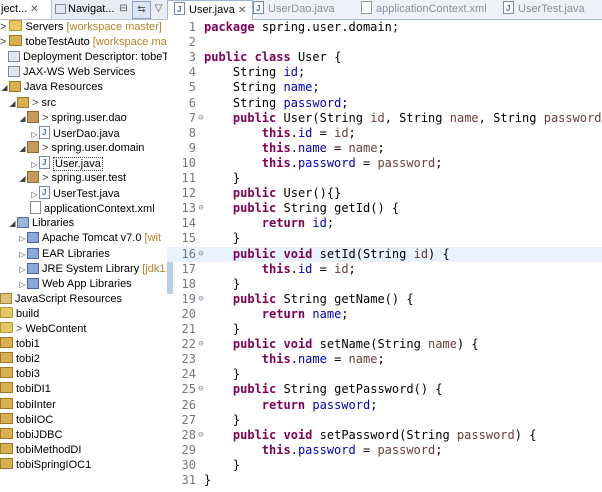 Image resolution: width=602 pixels, height=492 pixels. What do you see at coordinates (384, 223) in the screenshot?
I see `code-line: 14 return id;` at bounding box center [384, 223].